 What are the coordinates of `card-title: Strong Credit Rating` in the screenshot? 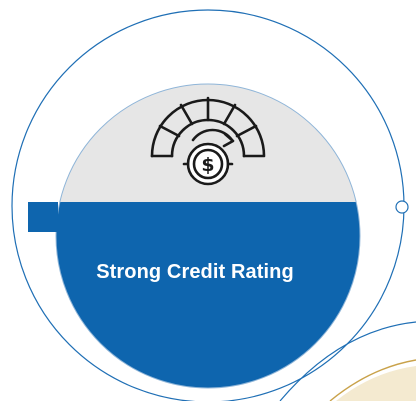 It's located at (195, 272).